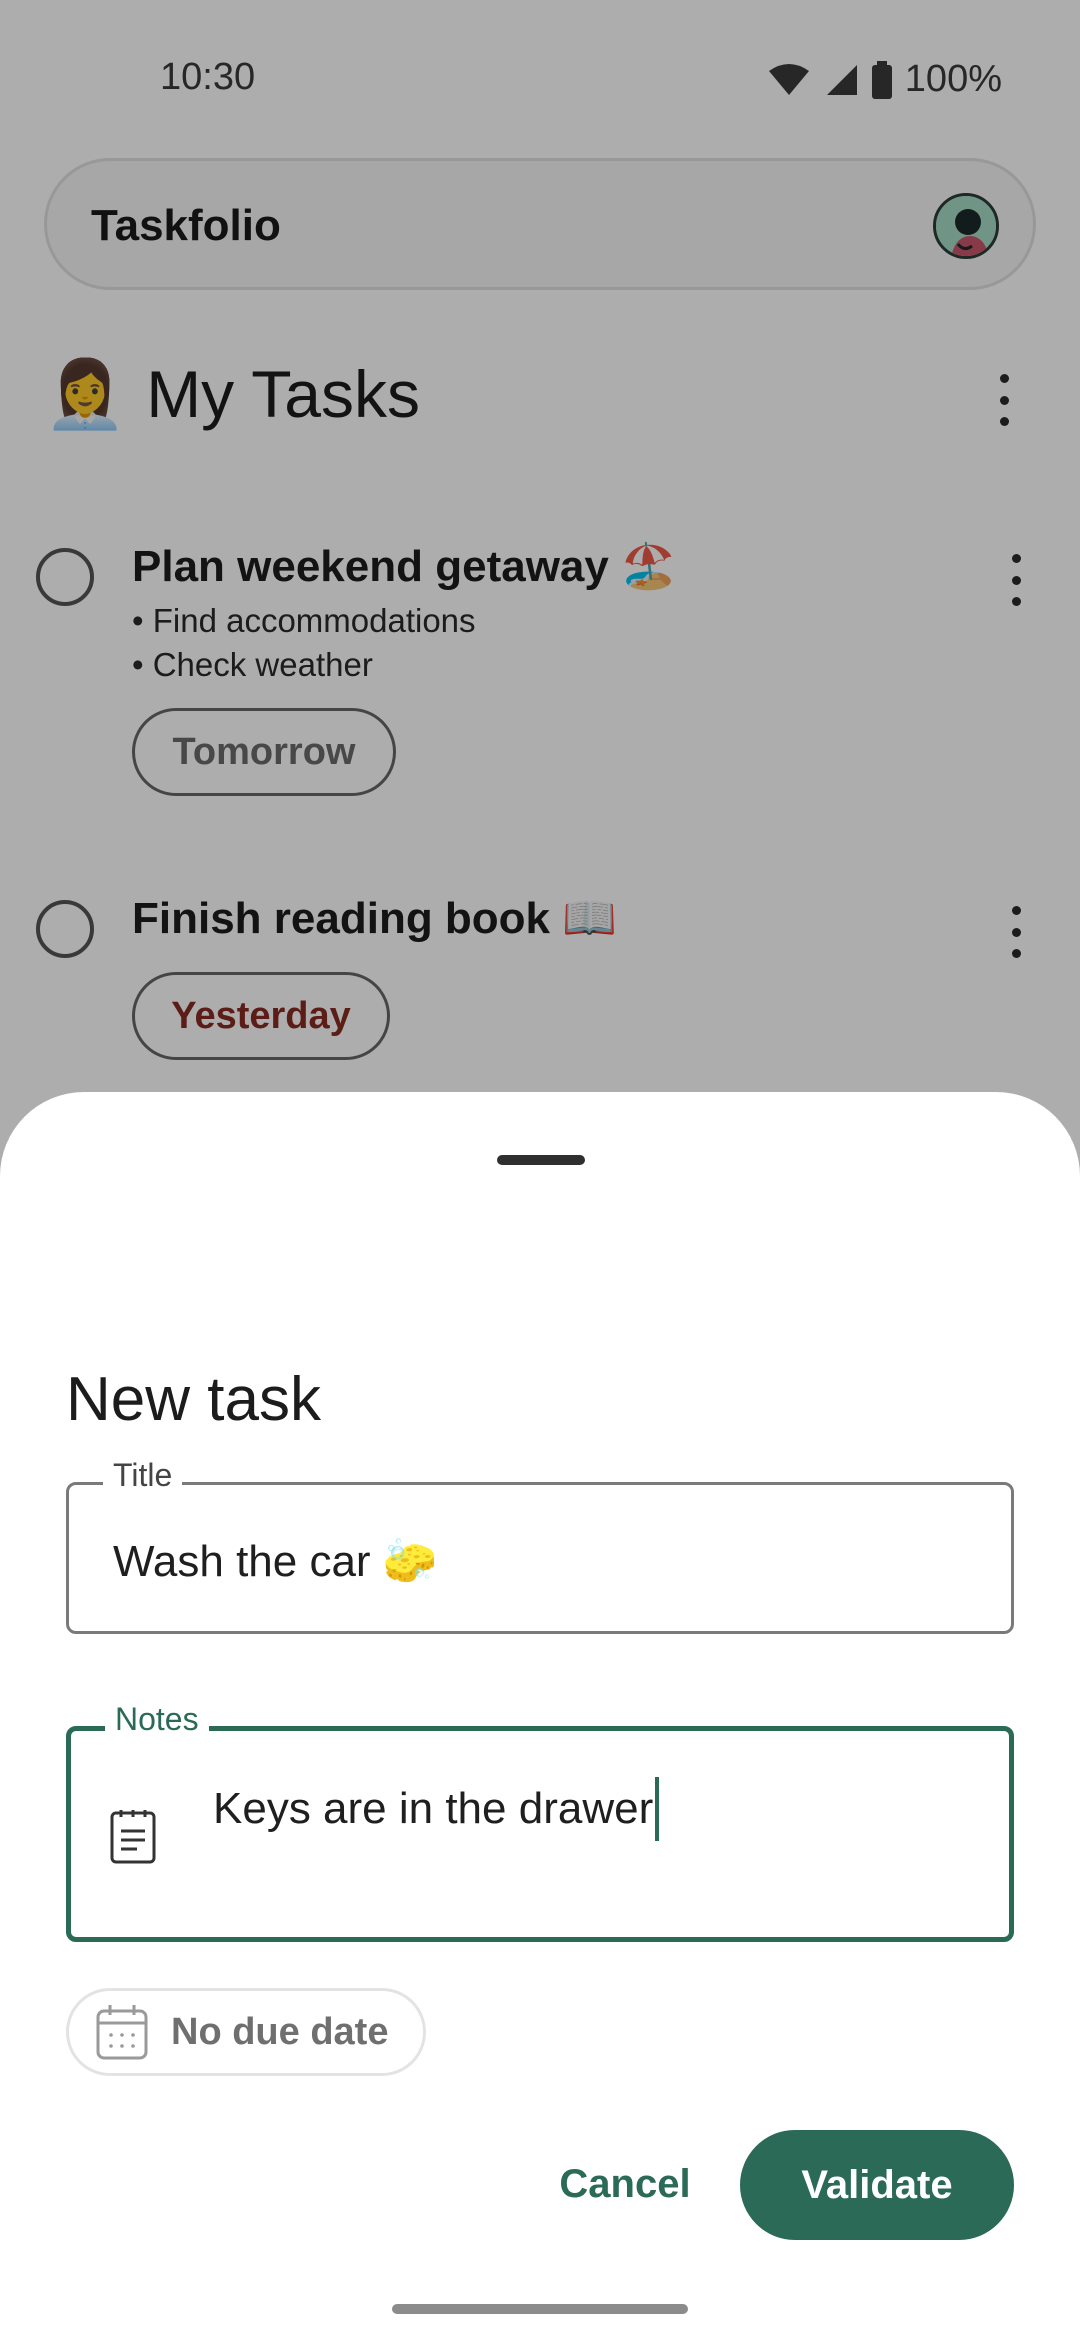  What do you see at coordinates (275, 1561) in the screenshot?
I see `title-field-value: Wash the car 🧽` at bounding box center [275, 1561].